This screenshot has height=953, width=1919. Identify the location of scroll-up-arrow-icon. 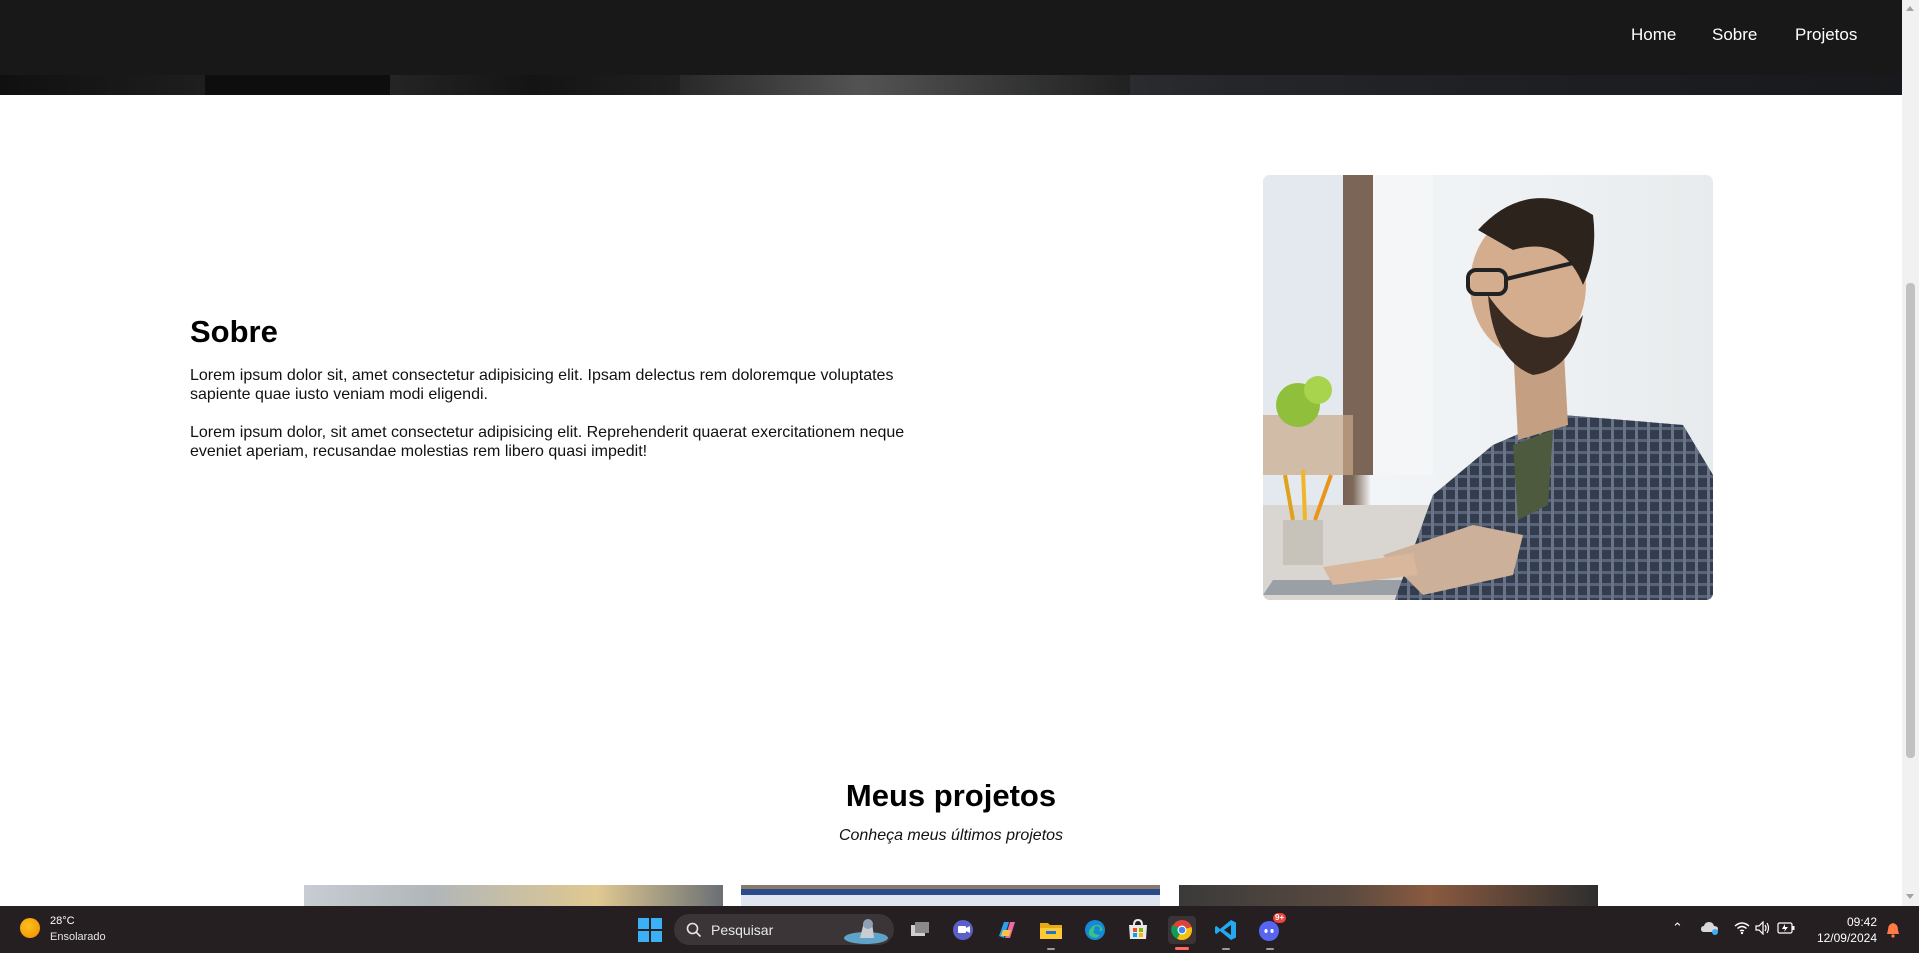
(1910, 8).